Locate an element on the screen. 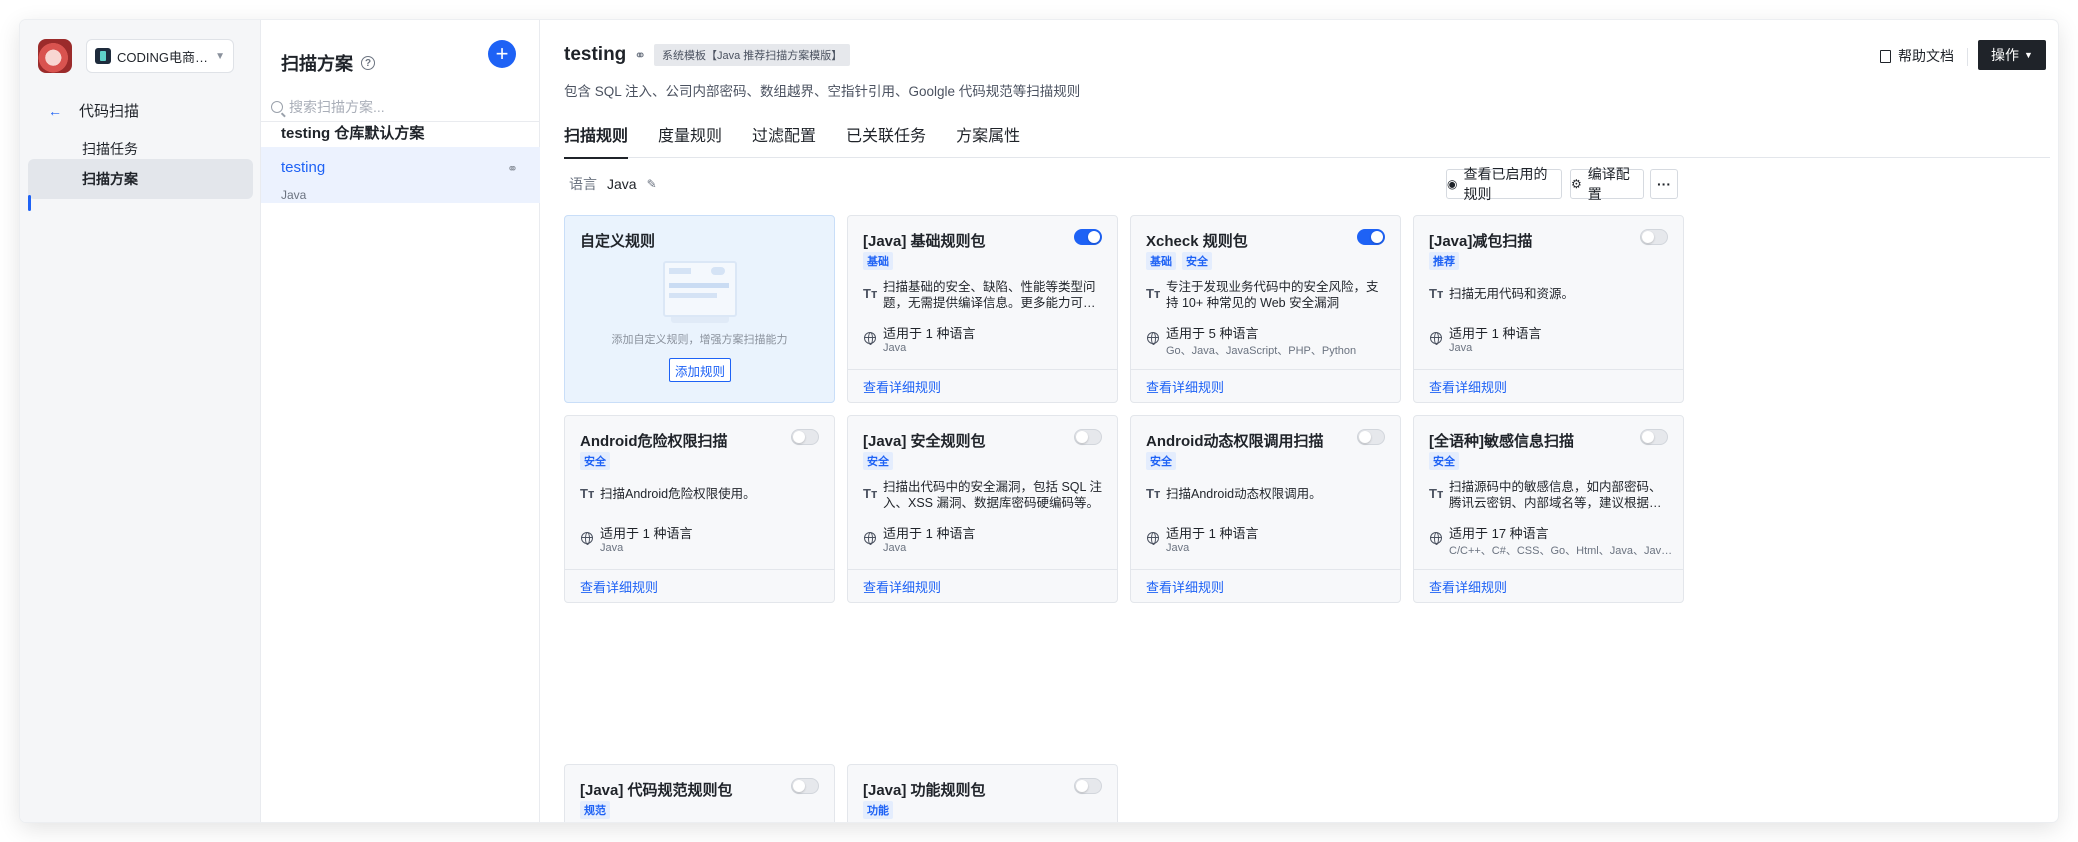 This screenshot has width=2078, height=842. avatar is located at coordinates (55, 56).